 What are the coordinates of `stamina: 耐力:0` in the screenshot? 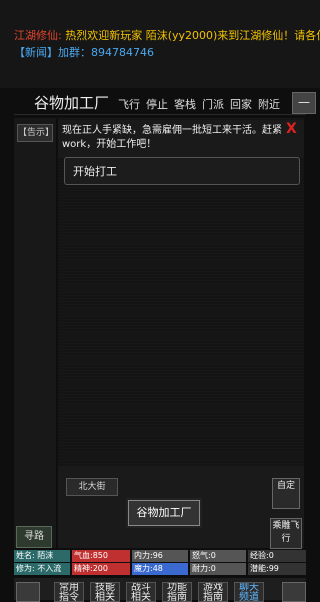 It's located at (218, 569).